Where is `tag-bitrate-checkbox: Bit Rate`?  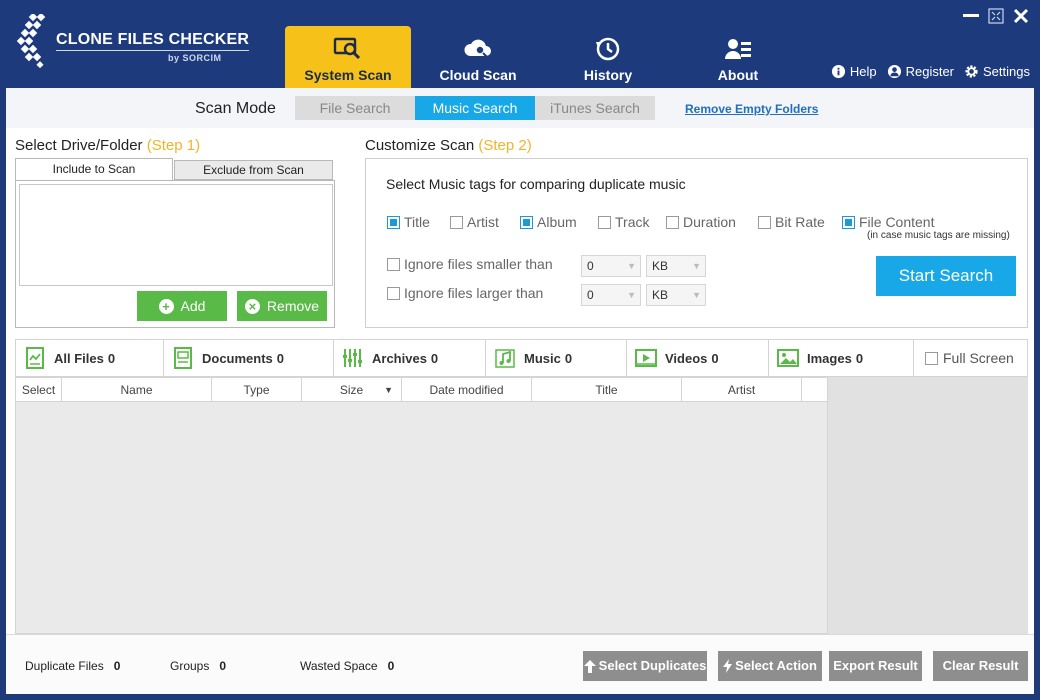 tag-bitrate-checkbox: Bit Rate is located at coordinates (791, 222).